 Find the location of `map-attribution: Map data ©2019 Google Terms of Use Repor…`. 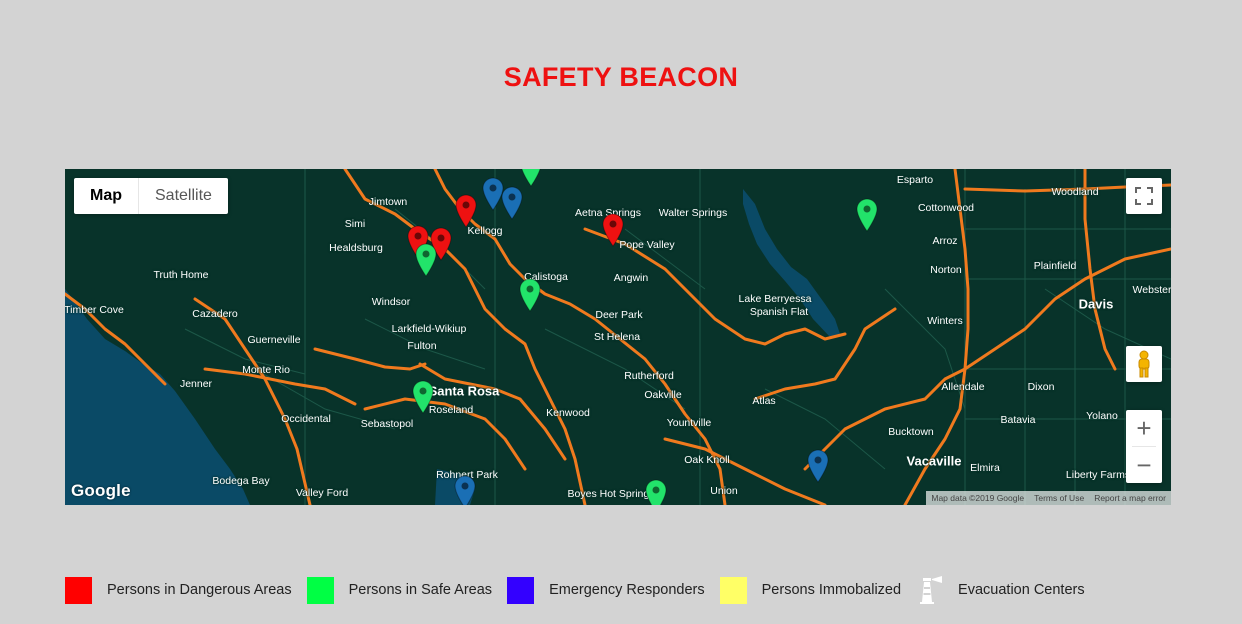

map-attribution: Map data ©2019 Google Terms of Use Repor… is located at coordinates (1048, 498).